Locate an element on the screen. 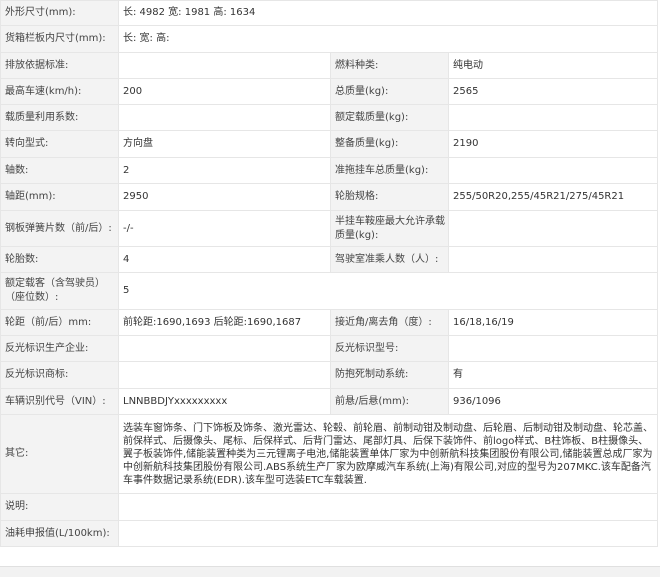 This screenshot has height=577, width=660. table-row: 油耗申报值(L/100km): is located at coordinates (329, 533).